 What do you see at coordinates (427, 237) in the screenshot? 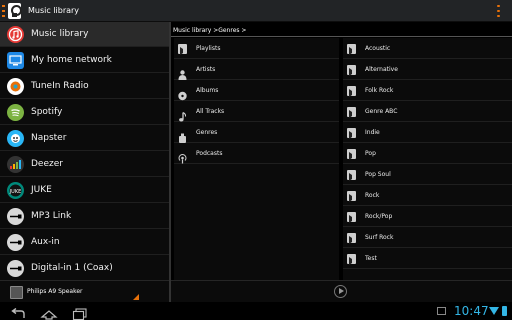
I see `list-item: Surf Rock` at bounding box center [427, 237].